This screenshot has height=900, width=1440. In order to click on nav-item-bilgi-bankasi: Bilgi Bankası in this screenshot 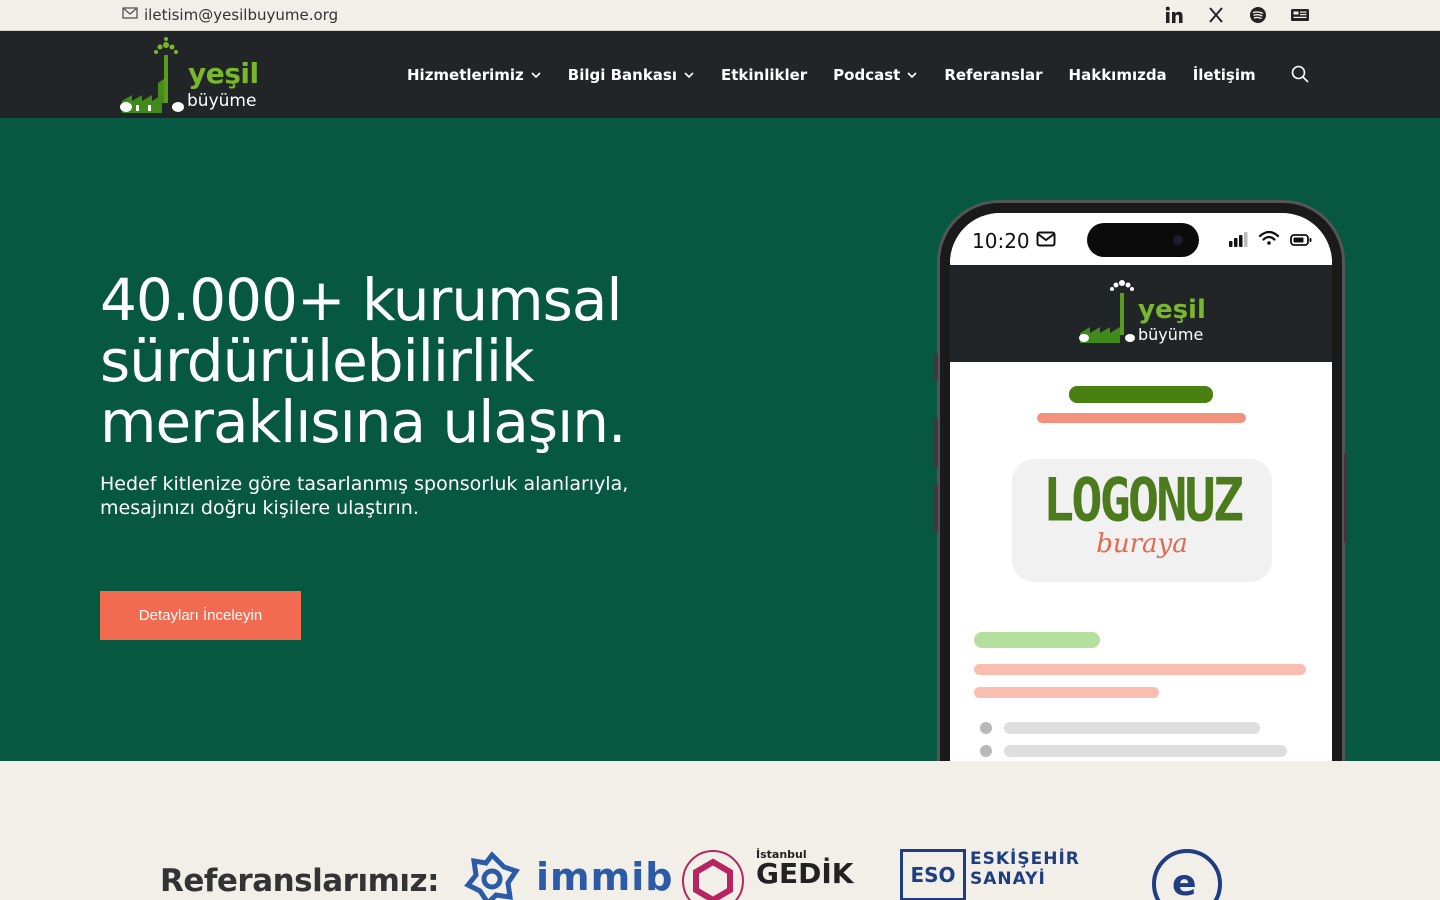, I will do `click(631, 75)`.